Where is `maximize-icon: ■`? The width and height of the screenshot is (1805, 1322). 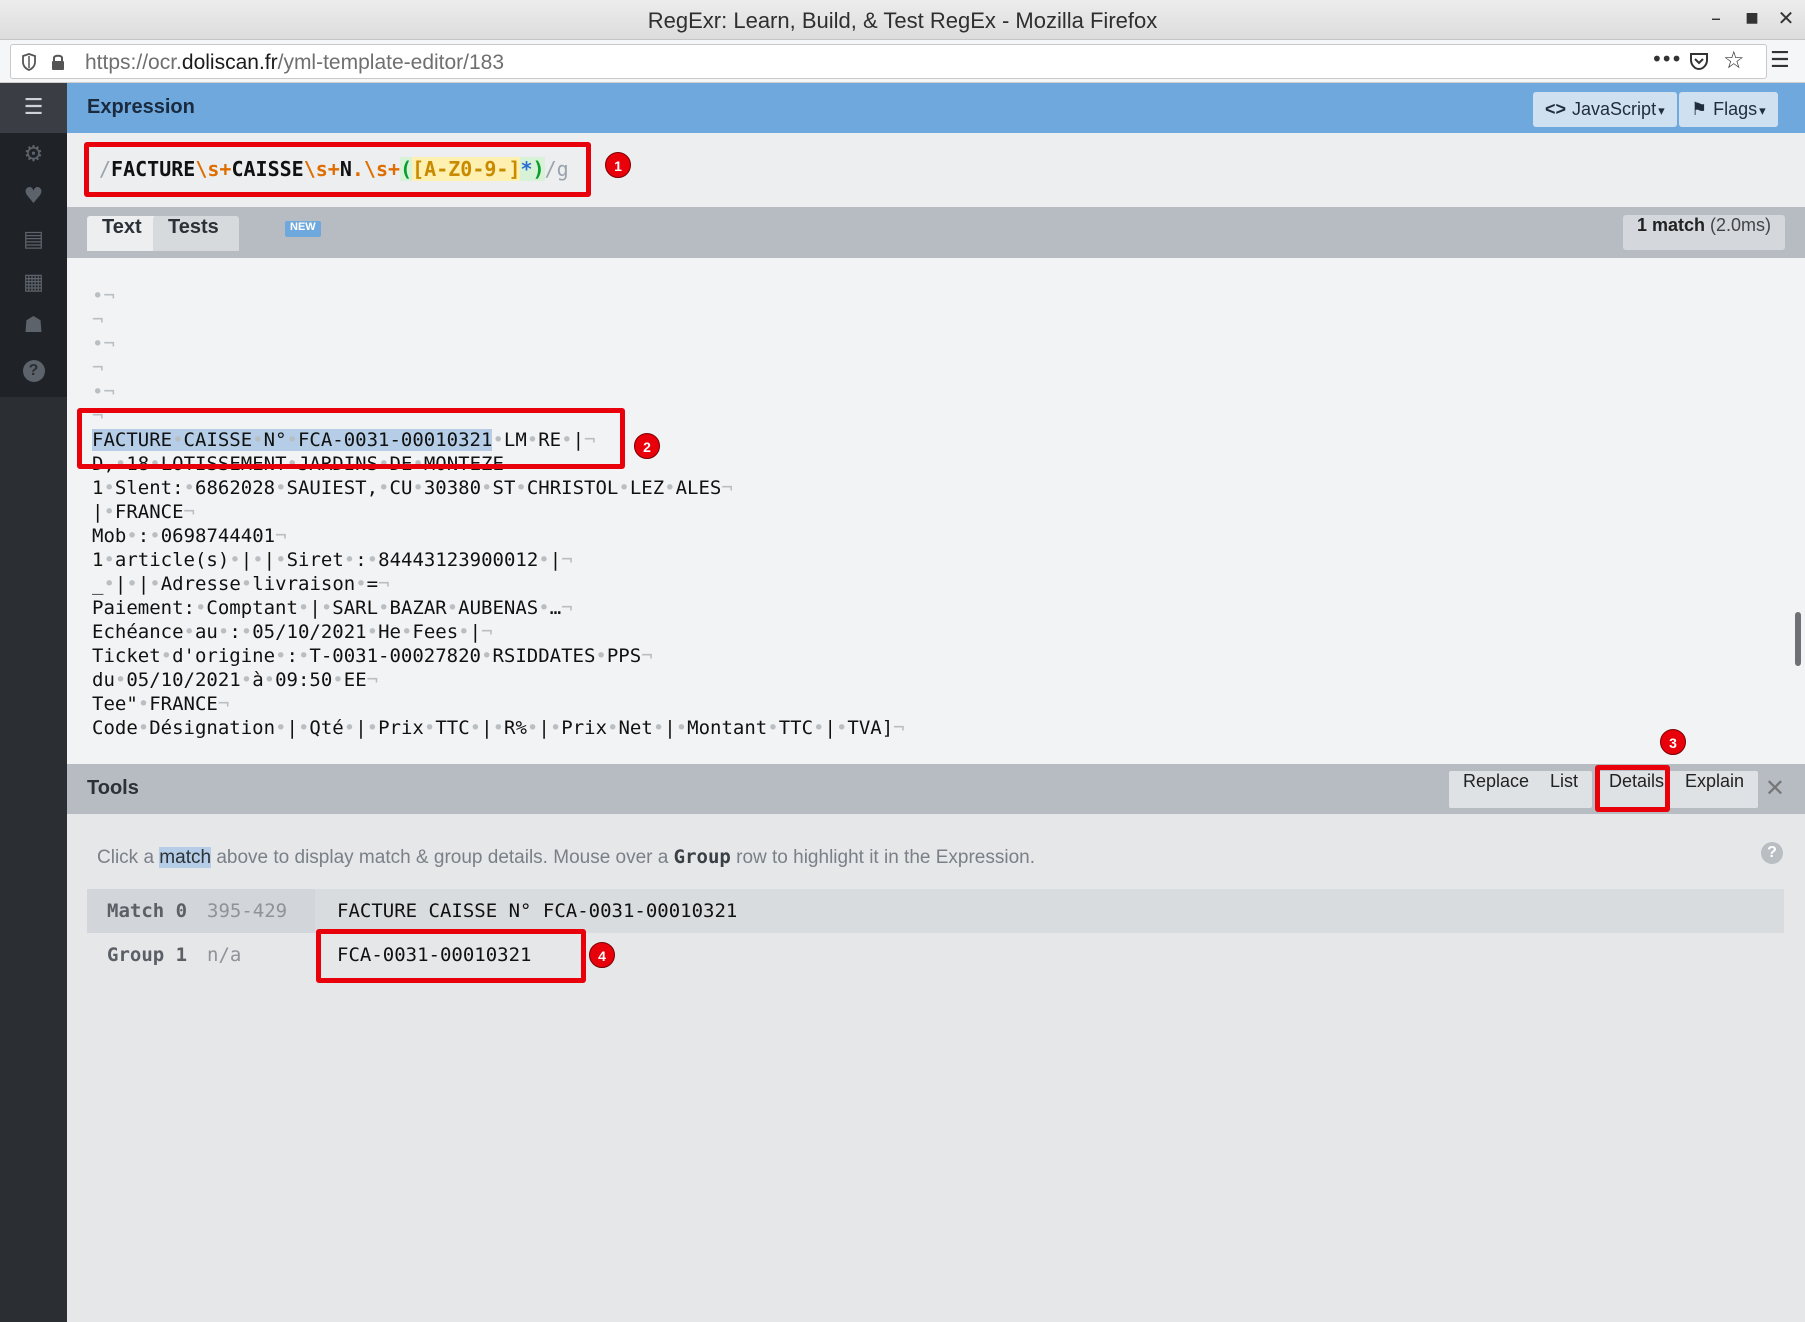 maximize-icon: ■ is located at coordinates (1752, 18).